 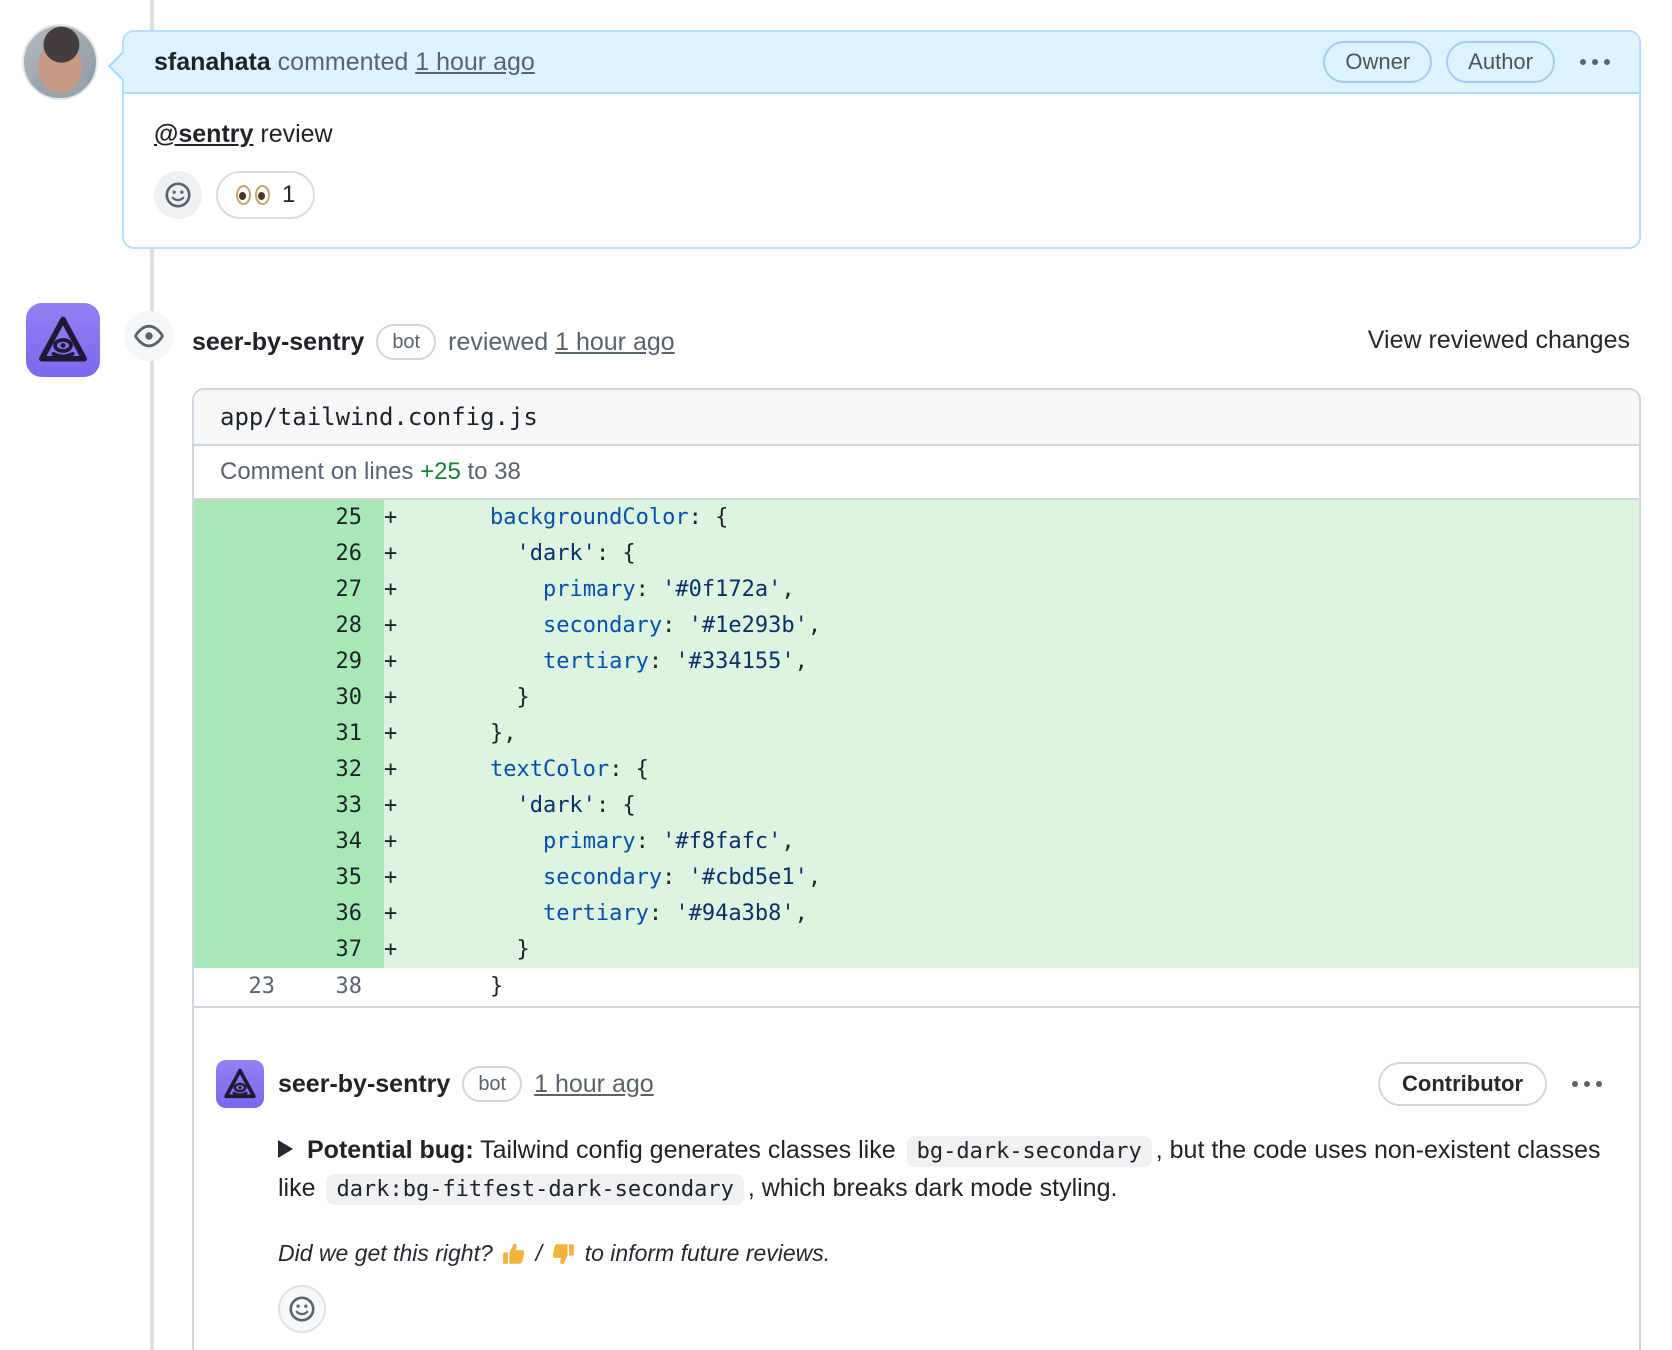 I want to click on eye-icon, so click(x=149, y=336).